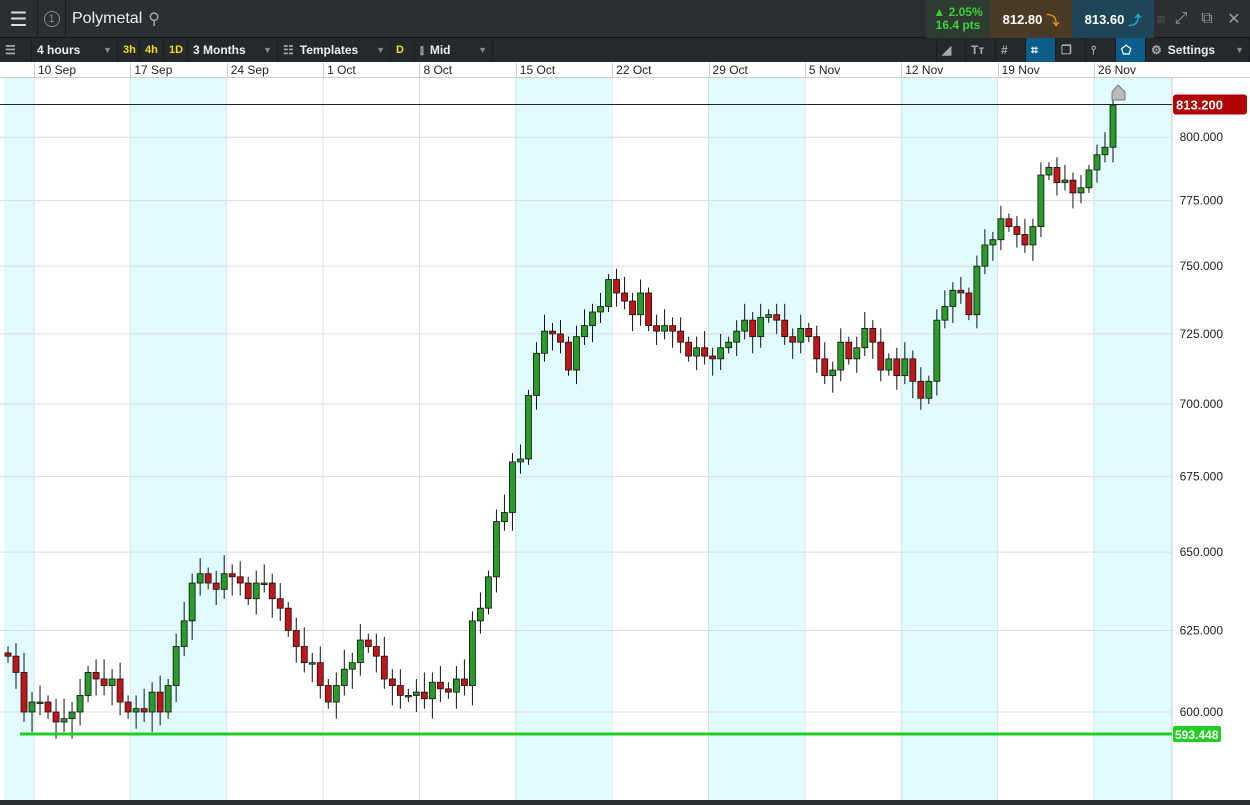 The width and height of the screenshot is (1250, 805). What do you see at coordinates (129, 50) in the screenshot?
I see `quick-3h: 3h` at bounding box center [129, 50].